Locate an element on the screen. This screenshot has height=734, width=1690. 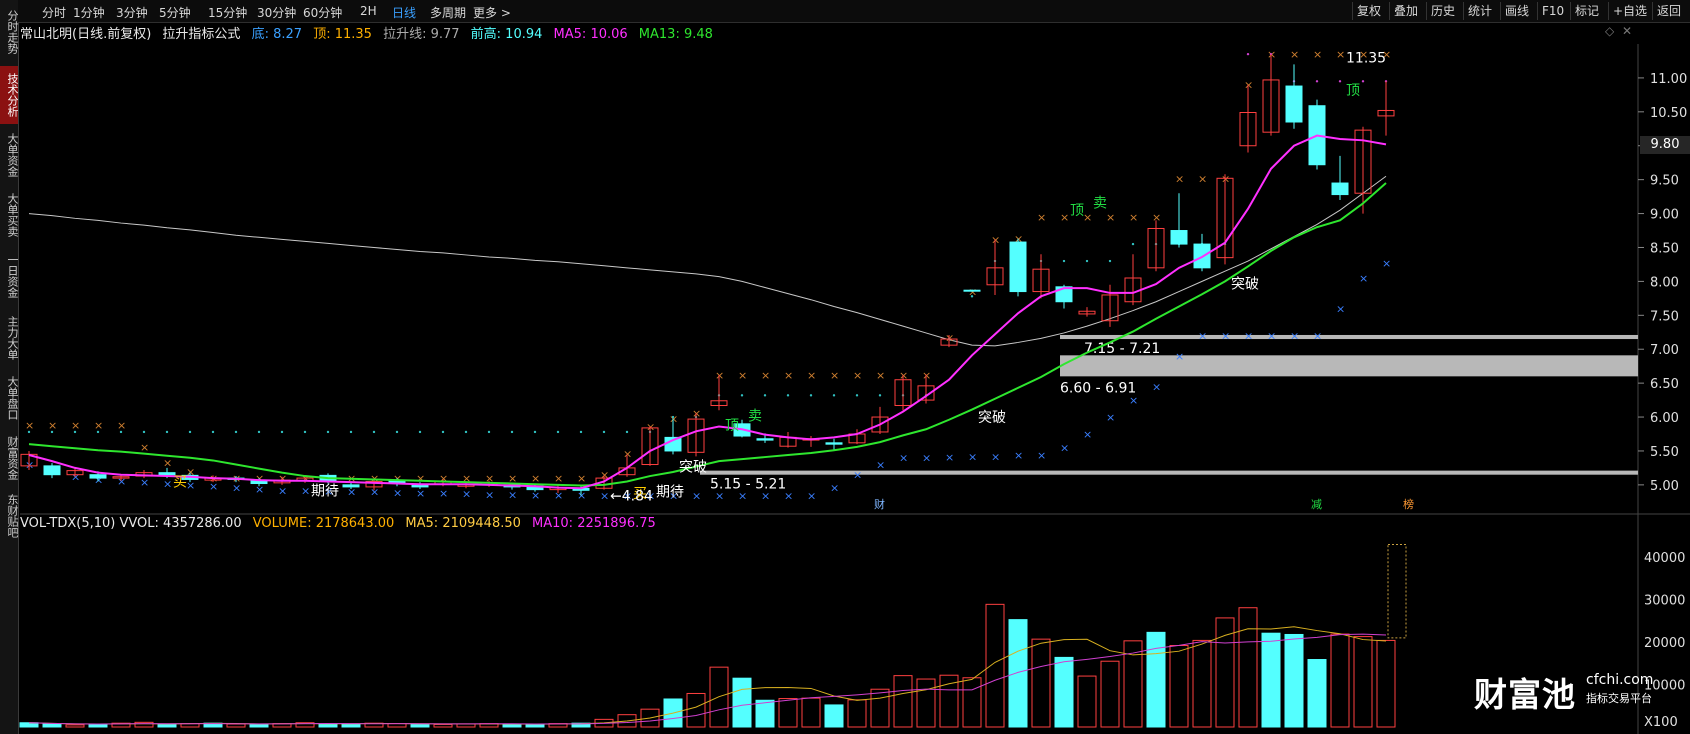
price-tick-label: 10.50 is located at coordinates (1668, 113).